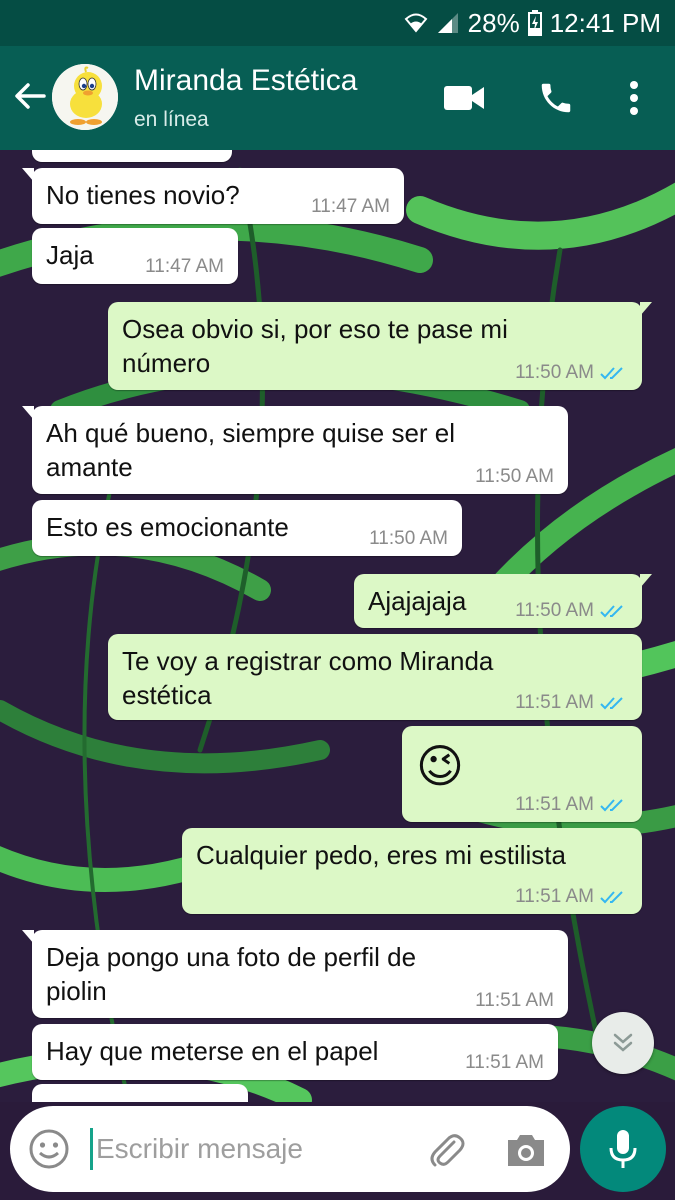  What do you see at coordinates (556, 98) in the screenshot?
I see `phone-icon` at bounding box center [556, 98].